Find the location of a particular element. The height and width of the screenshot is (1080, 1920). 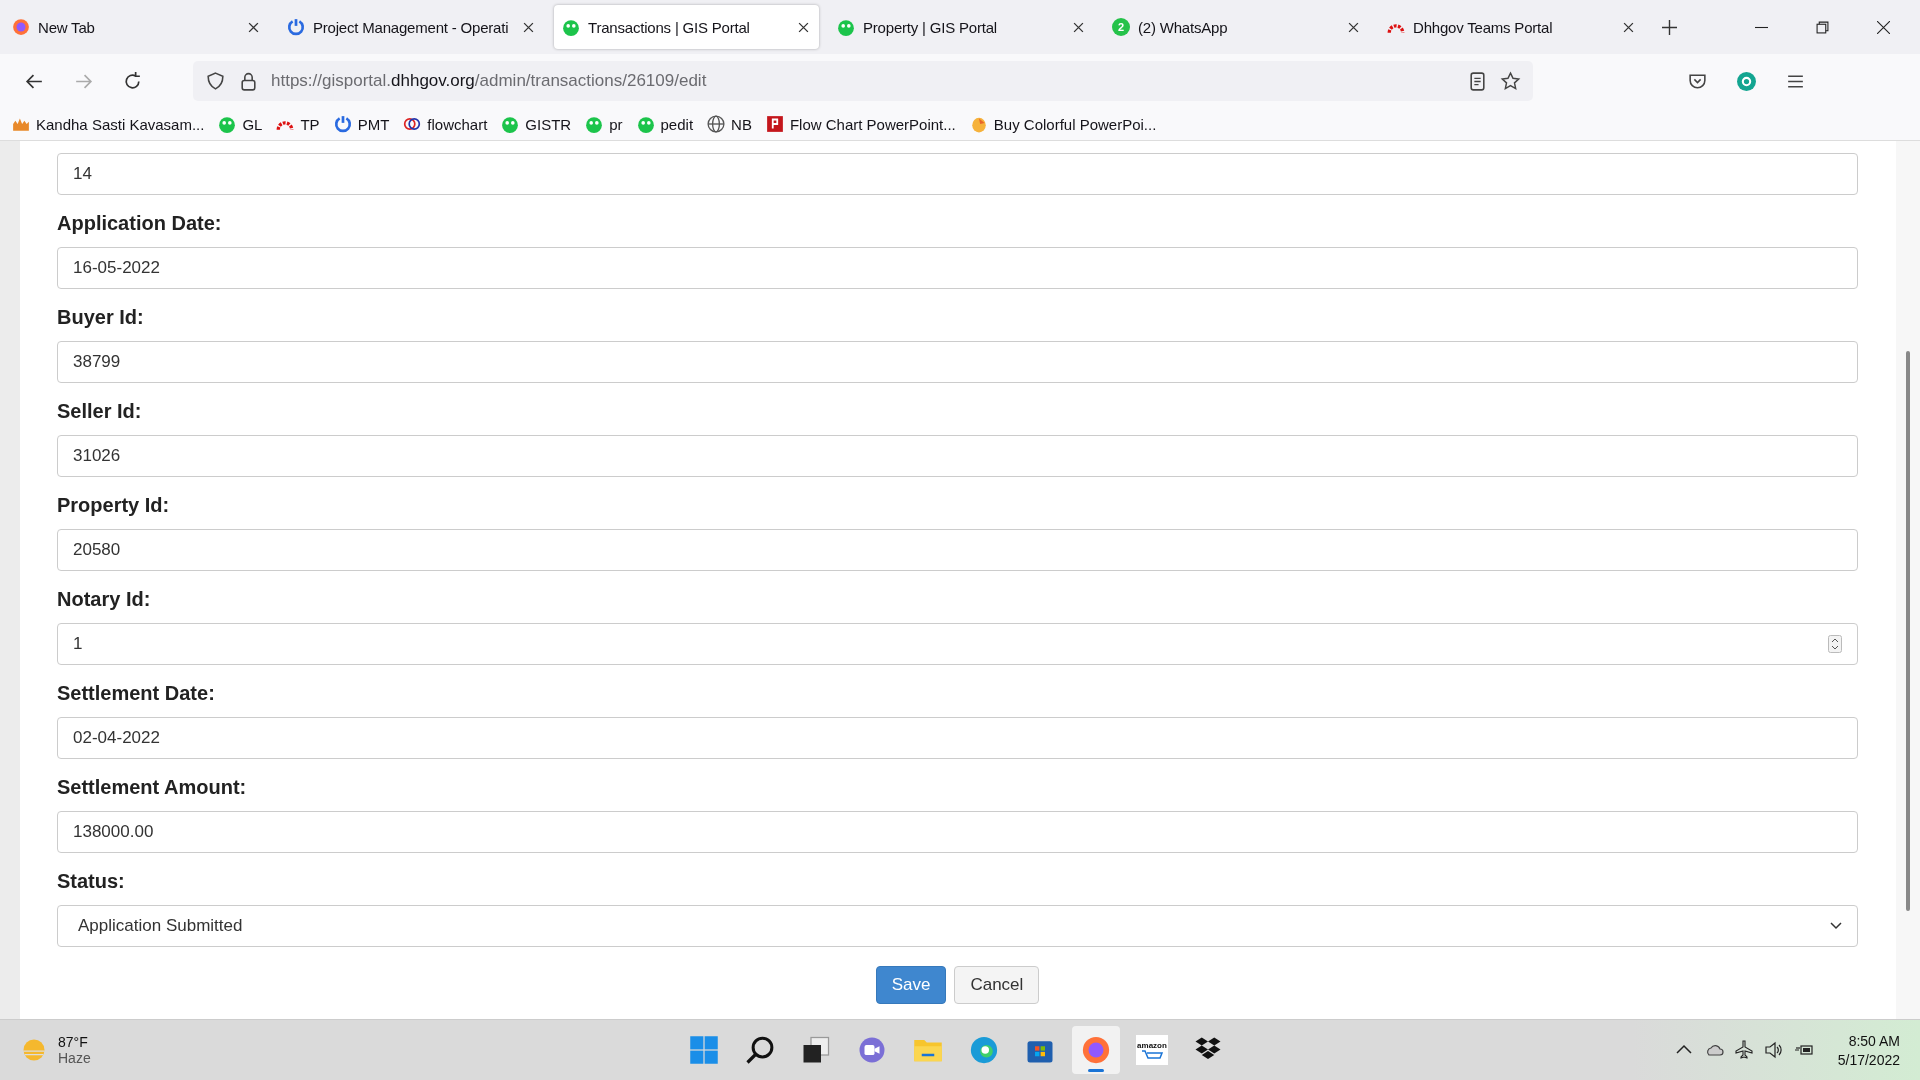

browser-tab: Transactions | GIS Portal is located at coordinates (686, 27).